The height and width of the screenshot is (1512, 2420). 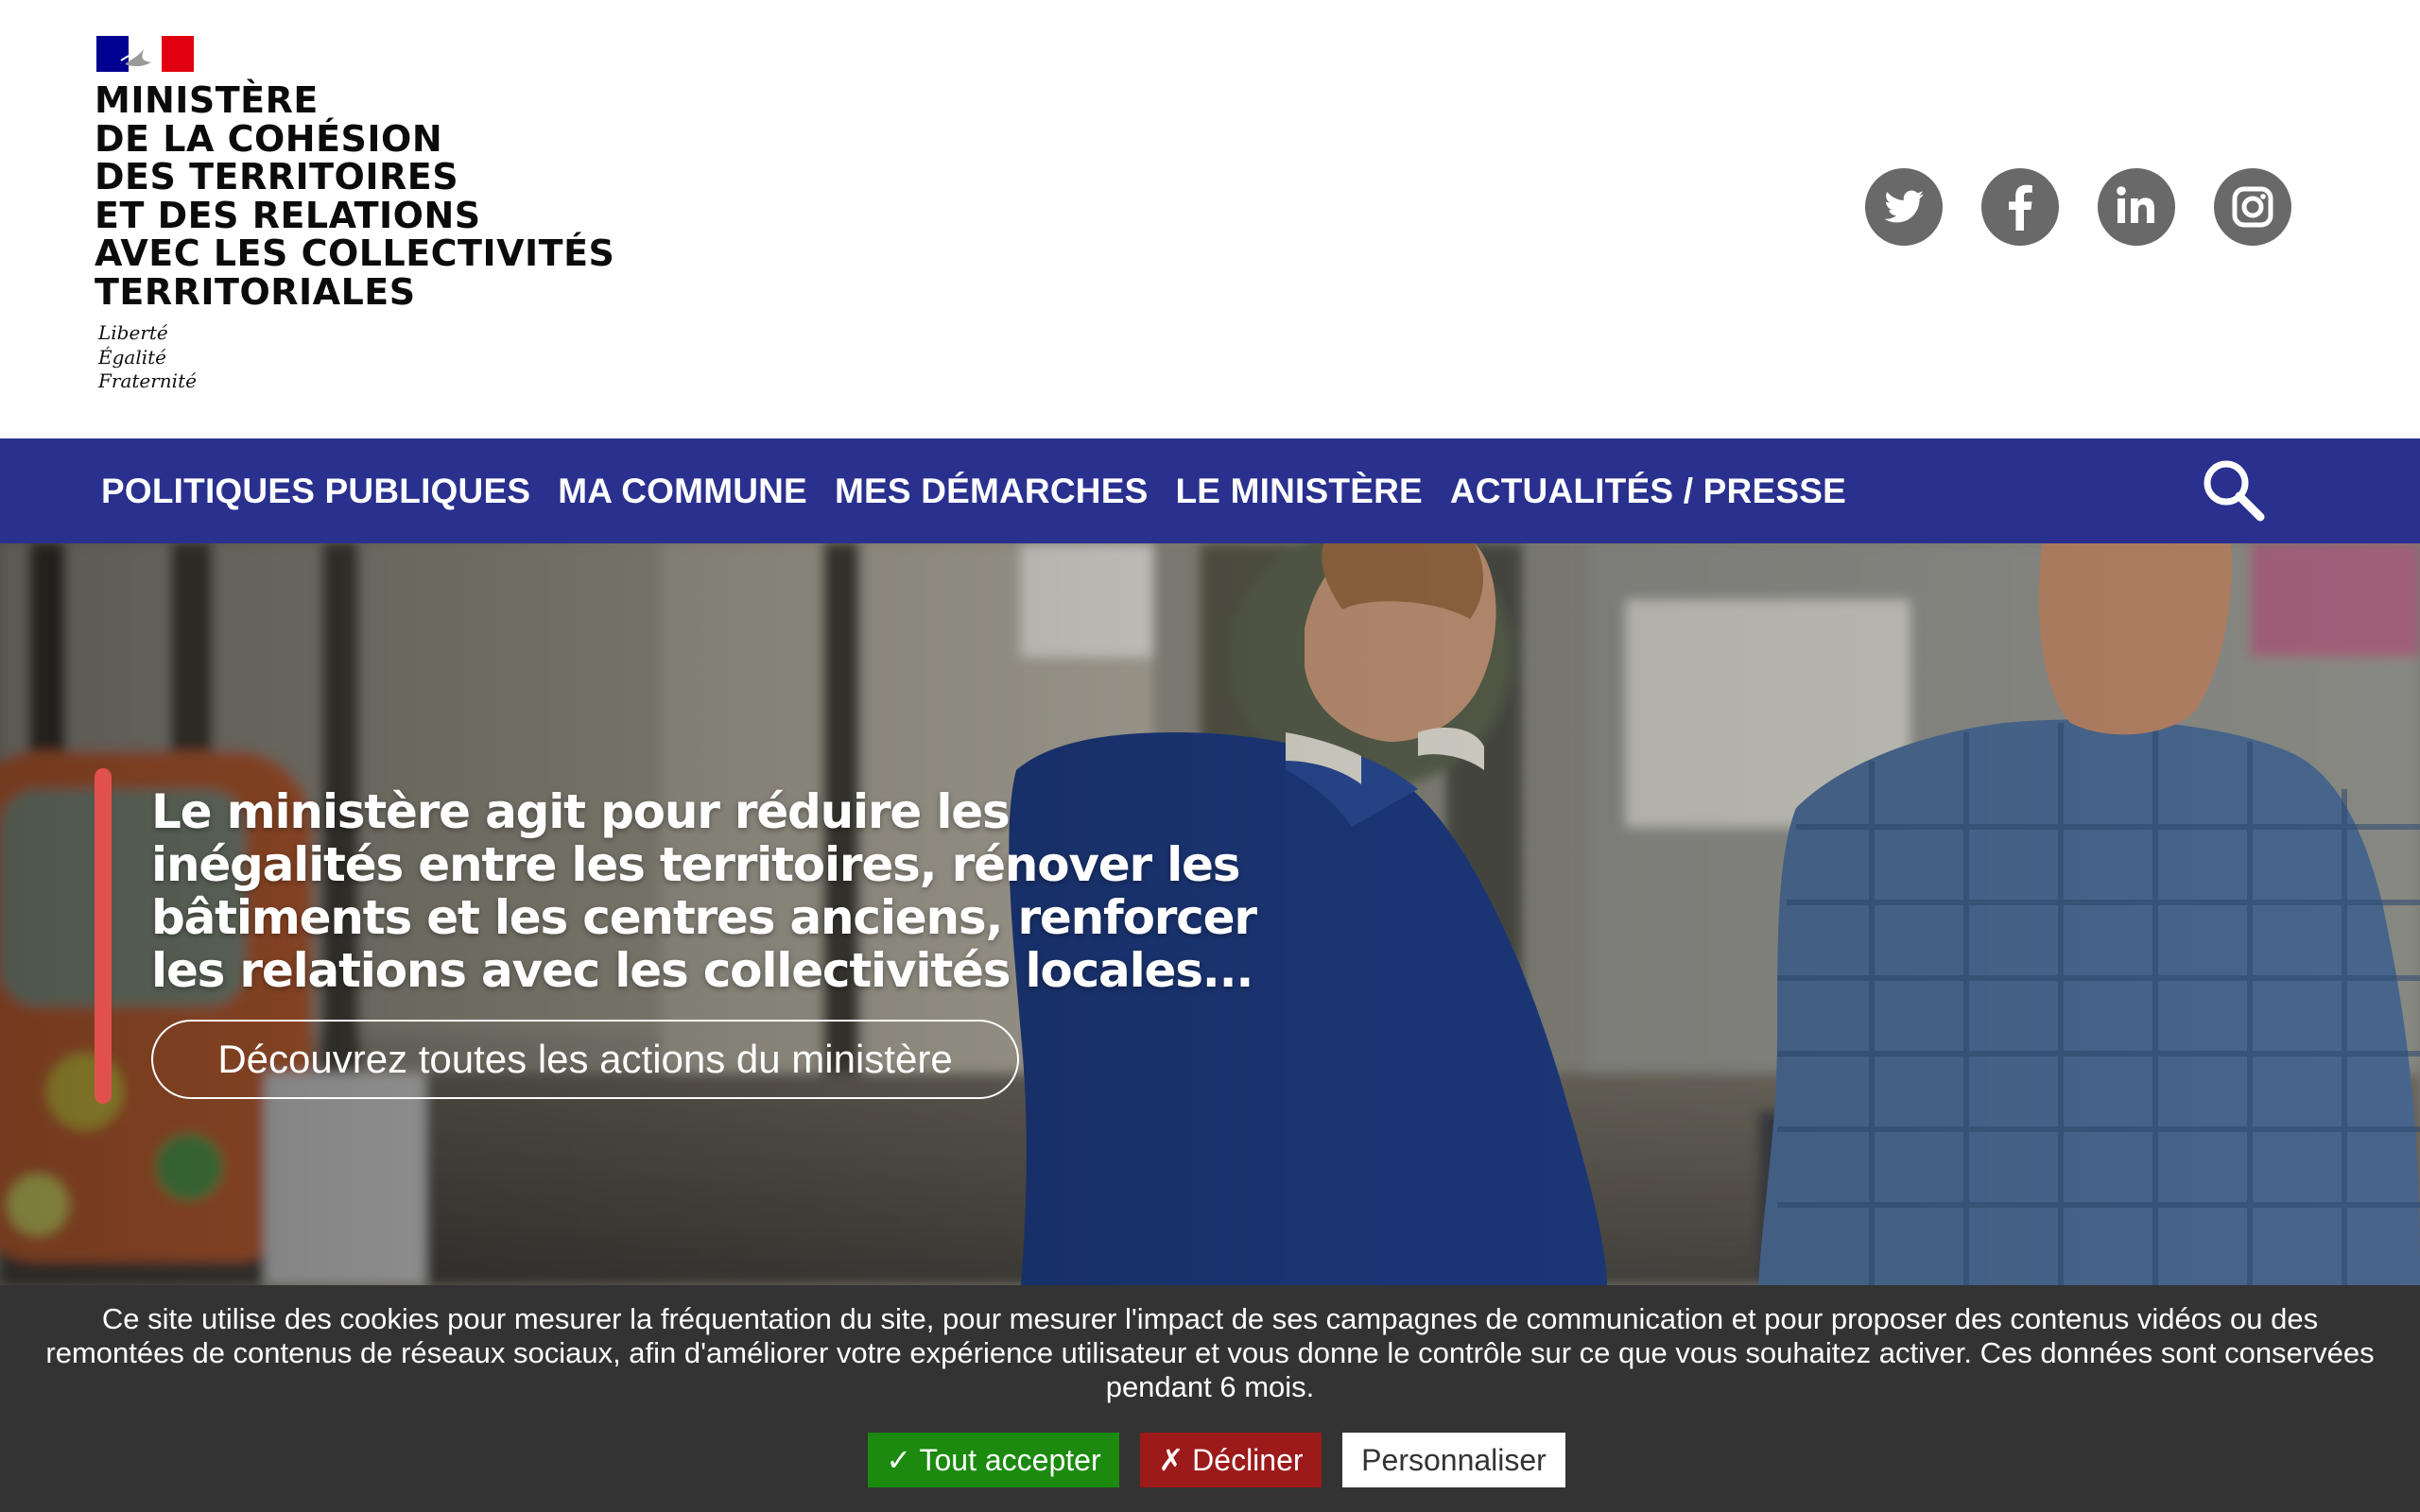 I want to click on facebook-icon, so click(x=2021, y=207).